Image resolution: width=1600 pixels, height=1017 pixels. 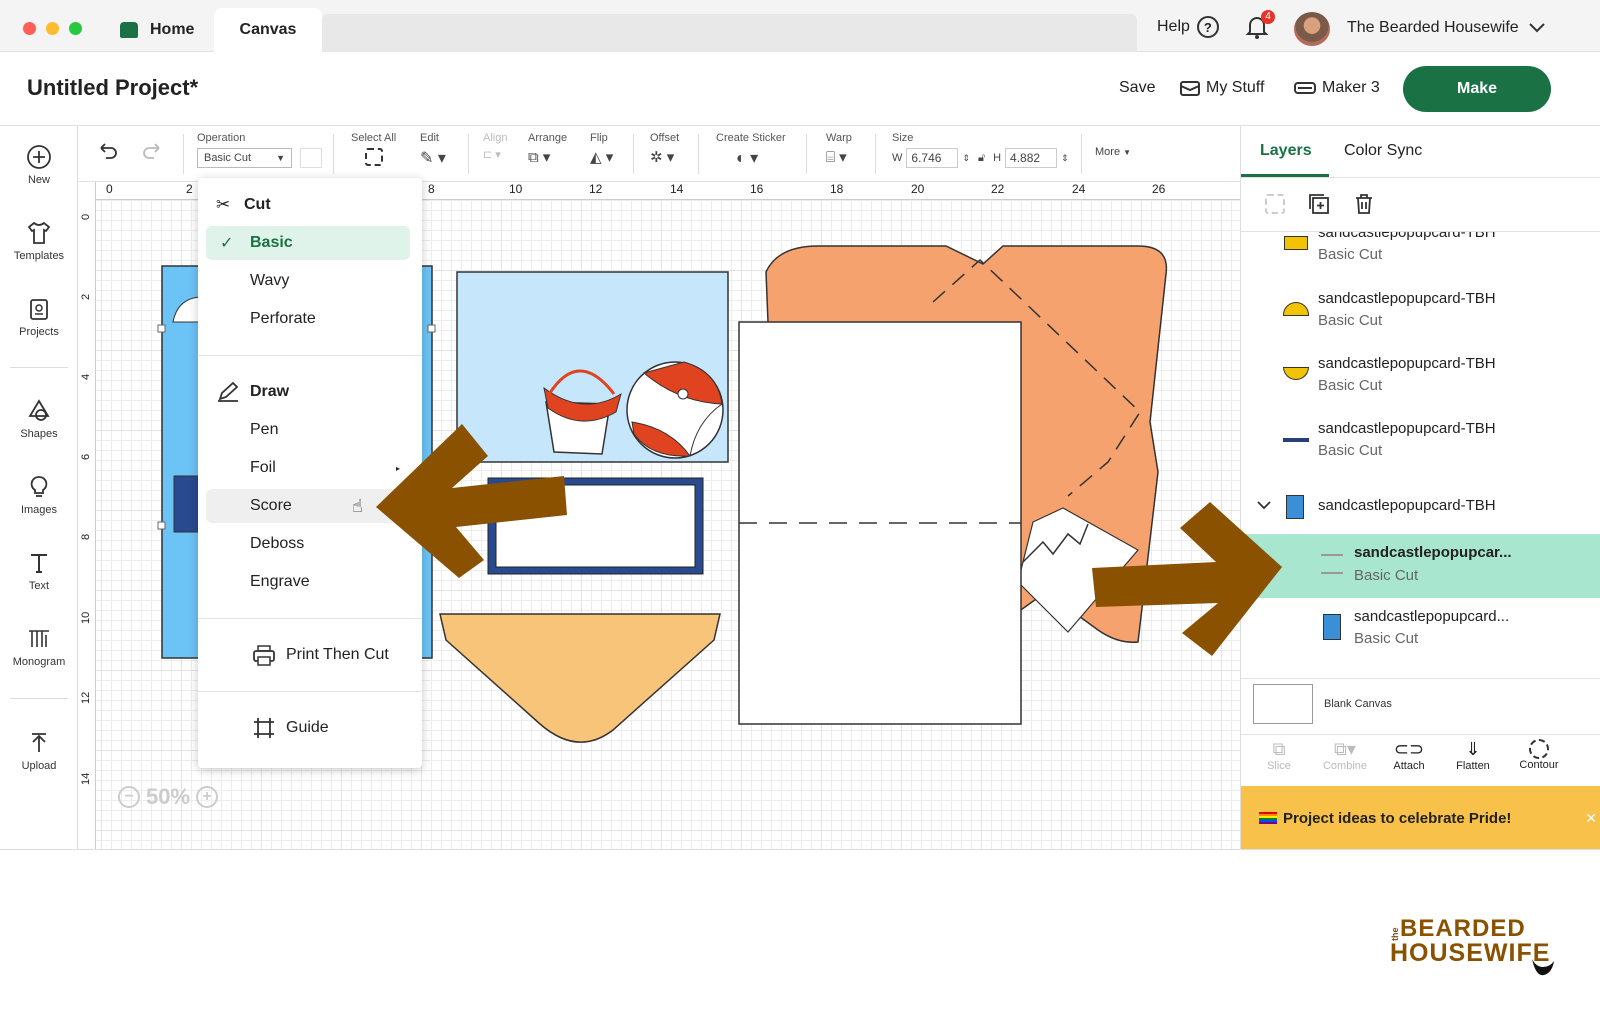 What do you see at coordinates (1543, 967) in the screenshot?
I see `beard-icon` at bounding box center [1543, 967].